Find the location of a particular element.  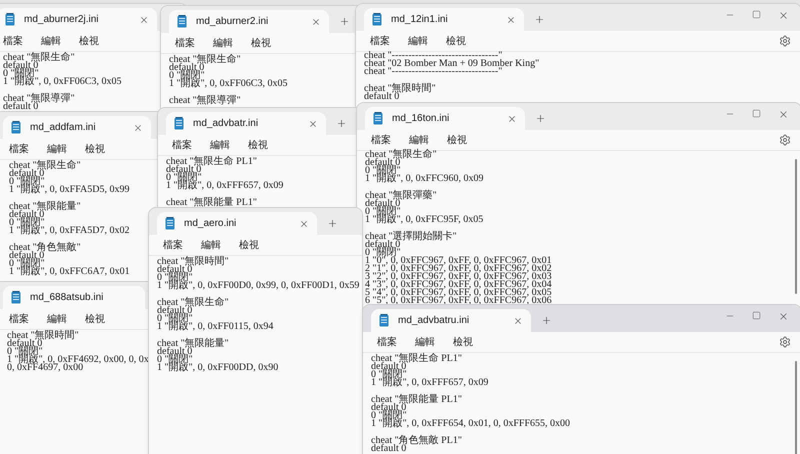

code-line: cheat "角色無敵 PL1" is located at coordinates (416, 441).